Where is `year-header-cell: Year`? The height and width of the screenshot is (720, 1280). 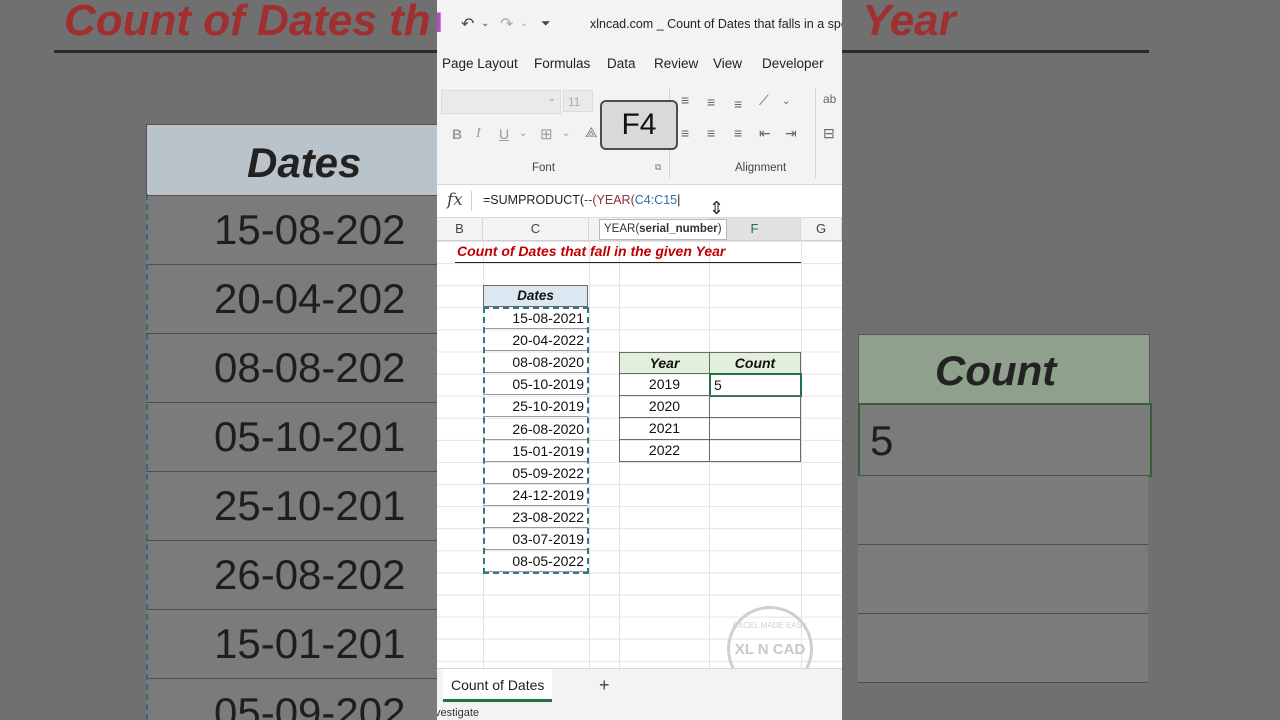 year-header-cell: Year is located at coordinates (664, 363).